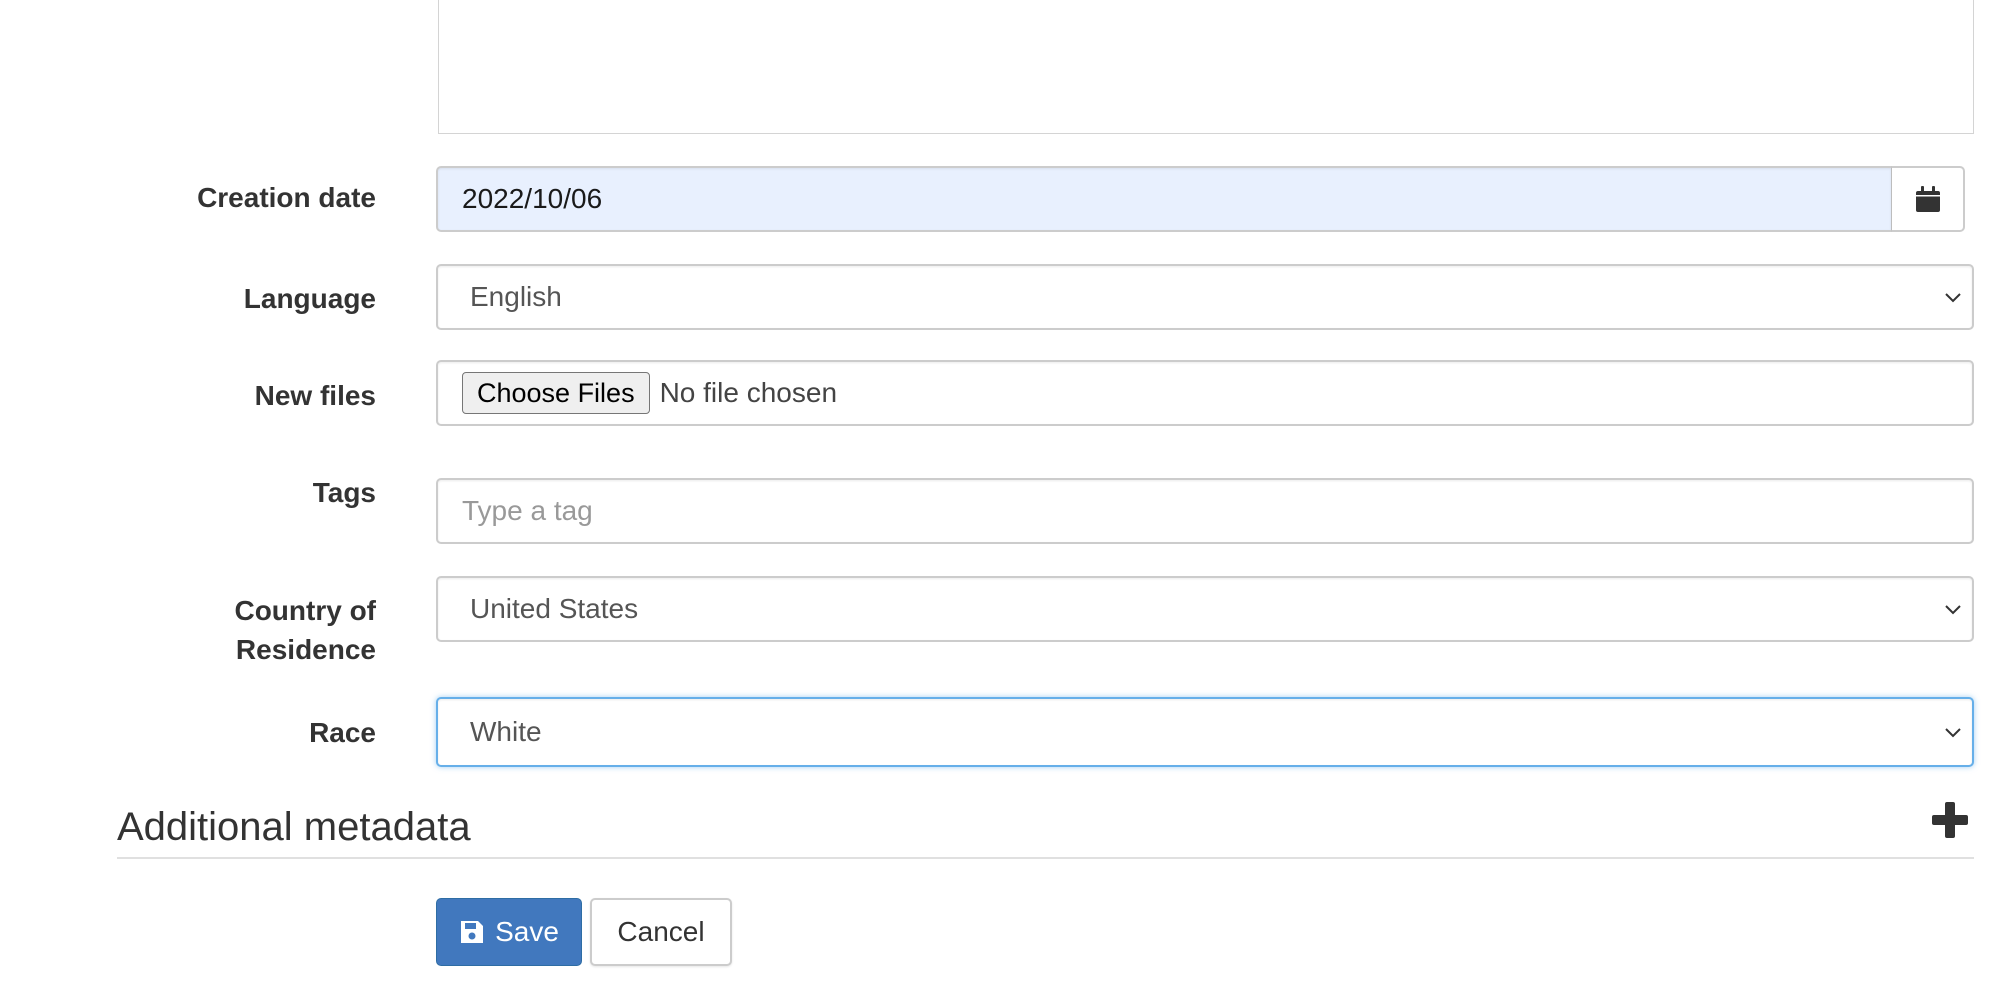 This screenshot has height=994, width=1999. What do you see at coordinates (342, 732) in the screenshot?
I see `race-label: Race` at bounding box center [342, 732].